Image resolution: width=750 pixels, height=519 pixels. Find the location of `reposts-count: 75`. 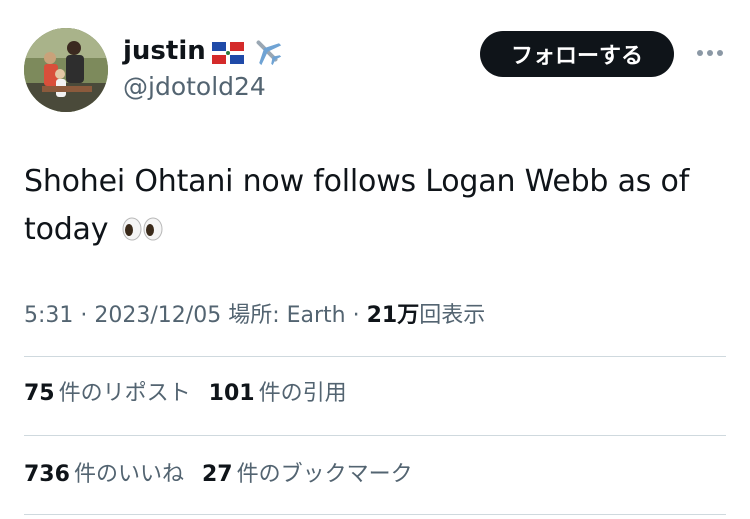

reposts-count: 75 is located at coordinates (39, 393).